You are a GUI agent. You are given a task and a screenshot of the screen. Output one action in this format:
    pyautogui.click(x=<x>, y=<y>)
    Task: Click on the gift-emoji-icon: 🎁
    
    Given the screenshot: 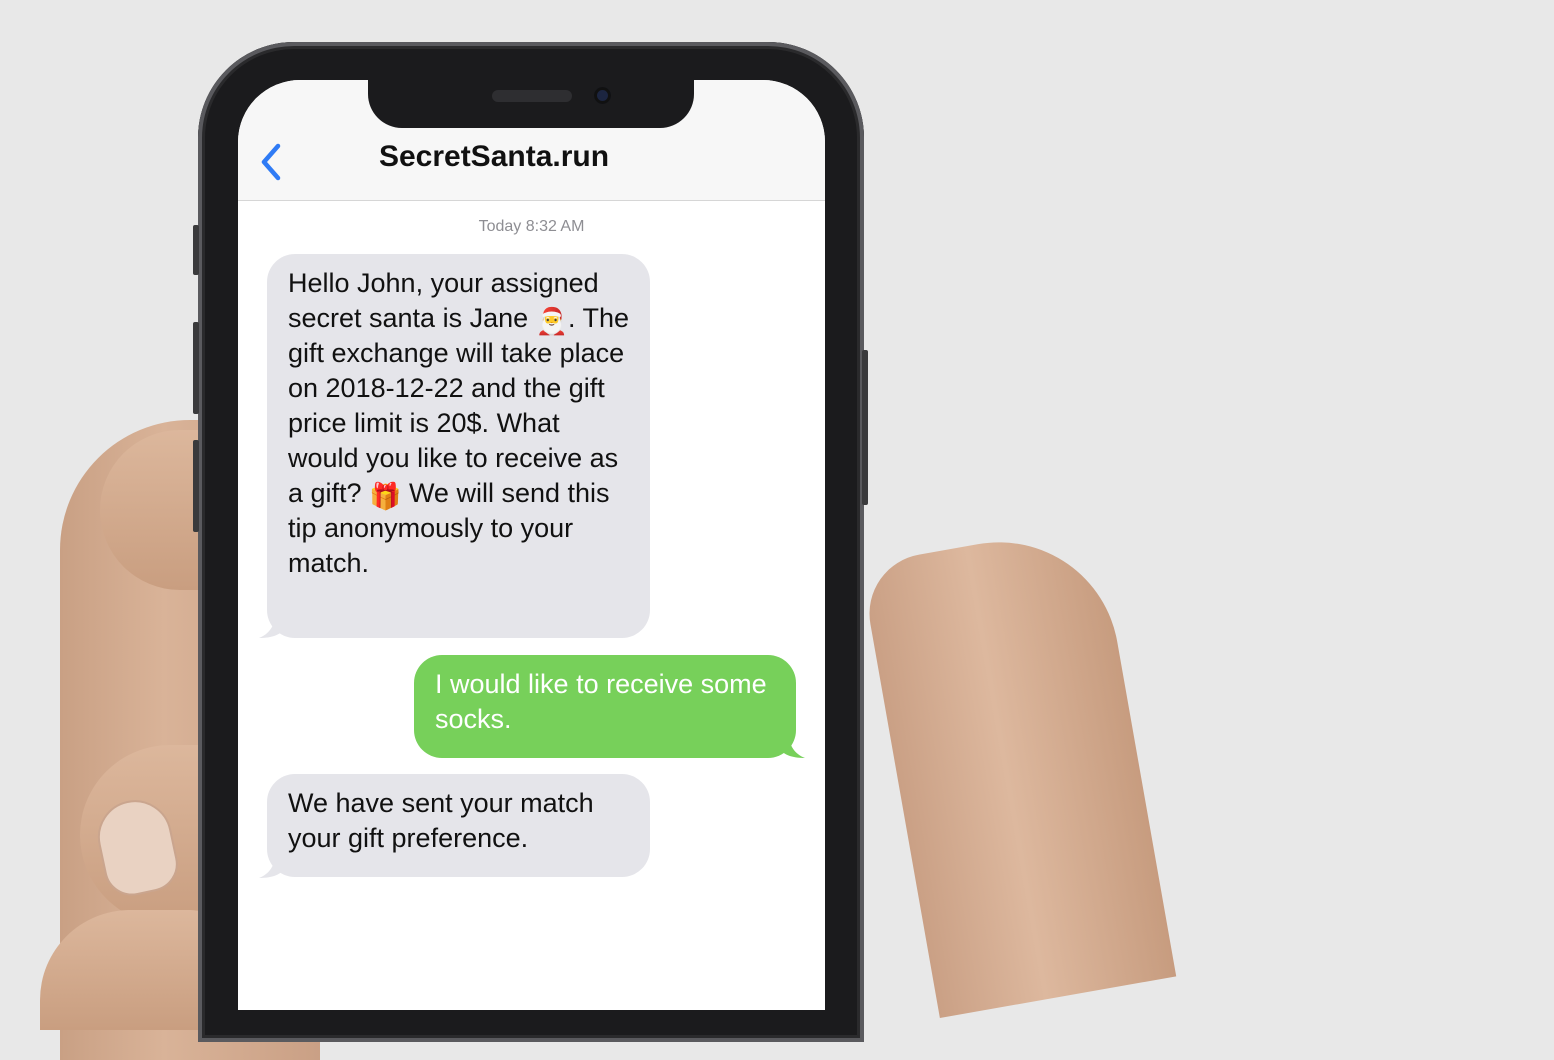 What is the action you would take?
    pyautogui.click(x=385, y=496)
    